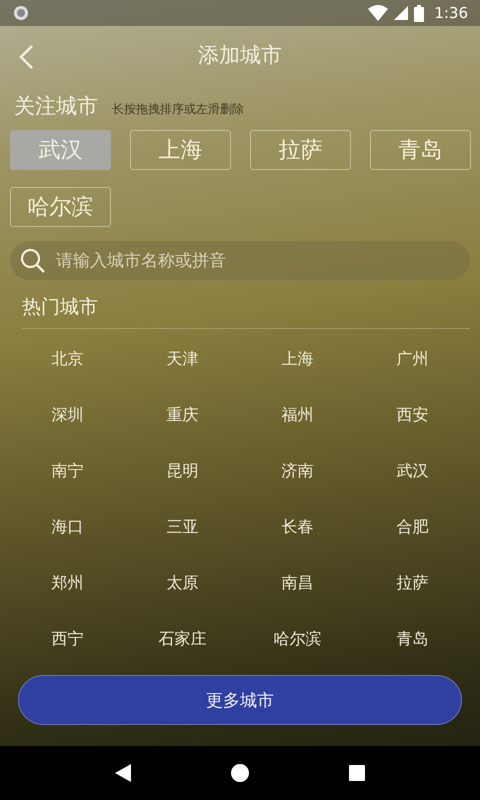 The image size is (480, 800). I want to click on city-item: 哈尔滨, so click(297, 639).